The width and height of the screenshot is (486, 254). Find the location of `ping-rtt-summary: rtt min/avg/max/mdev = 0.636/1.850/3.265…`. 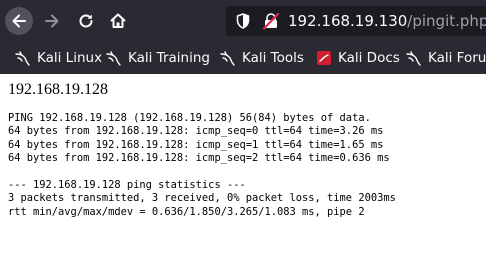

ping-rtt-summary: rtt min/avg/max/mdev = 0.636/1.850/3.265… is located at coordinates (186, 211).